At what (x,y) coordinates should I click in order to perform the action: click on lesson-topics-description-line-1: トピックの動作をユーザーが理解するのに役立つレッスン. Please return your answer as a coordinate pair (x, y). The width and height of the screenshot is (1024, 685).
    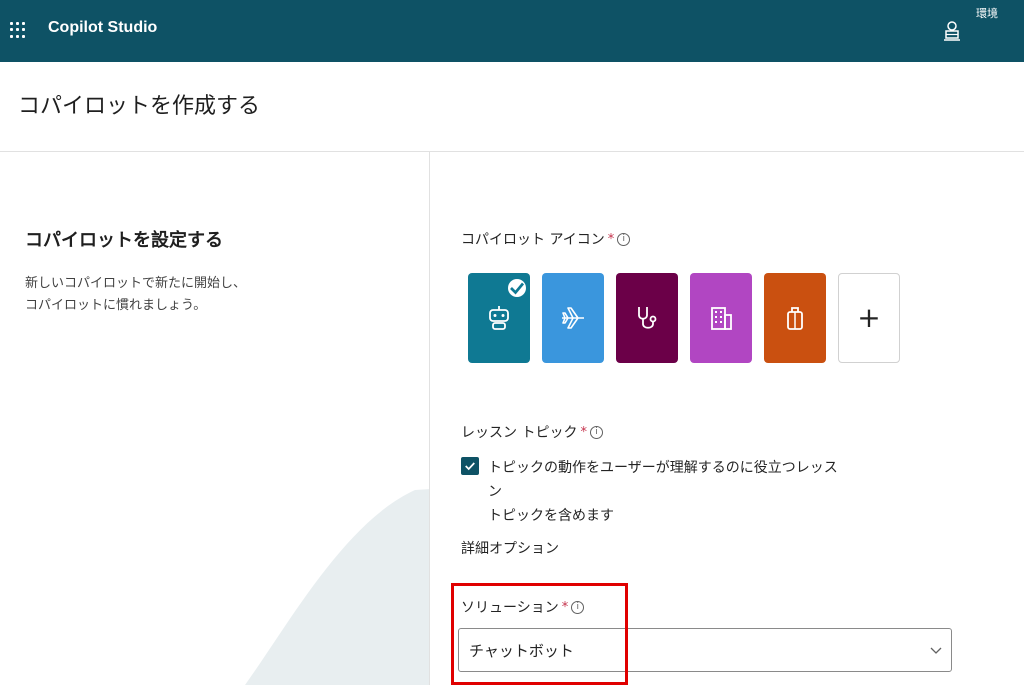
    Looking at the image, I should click on (663, 480).